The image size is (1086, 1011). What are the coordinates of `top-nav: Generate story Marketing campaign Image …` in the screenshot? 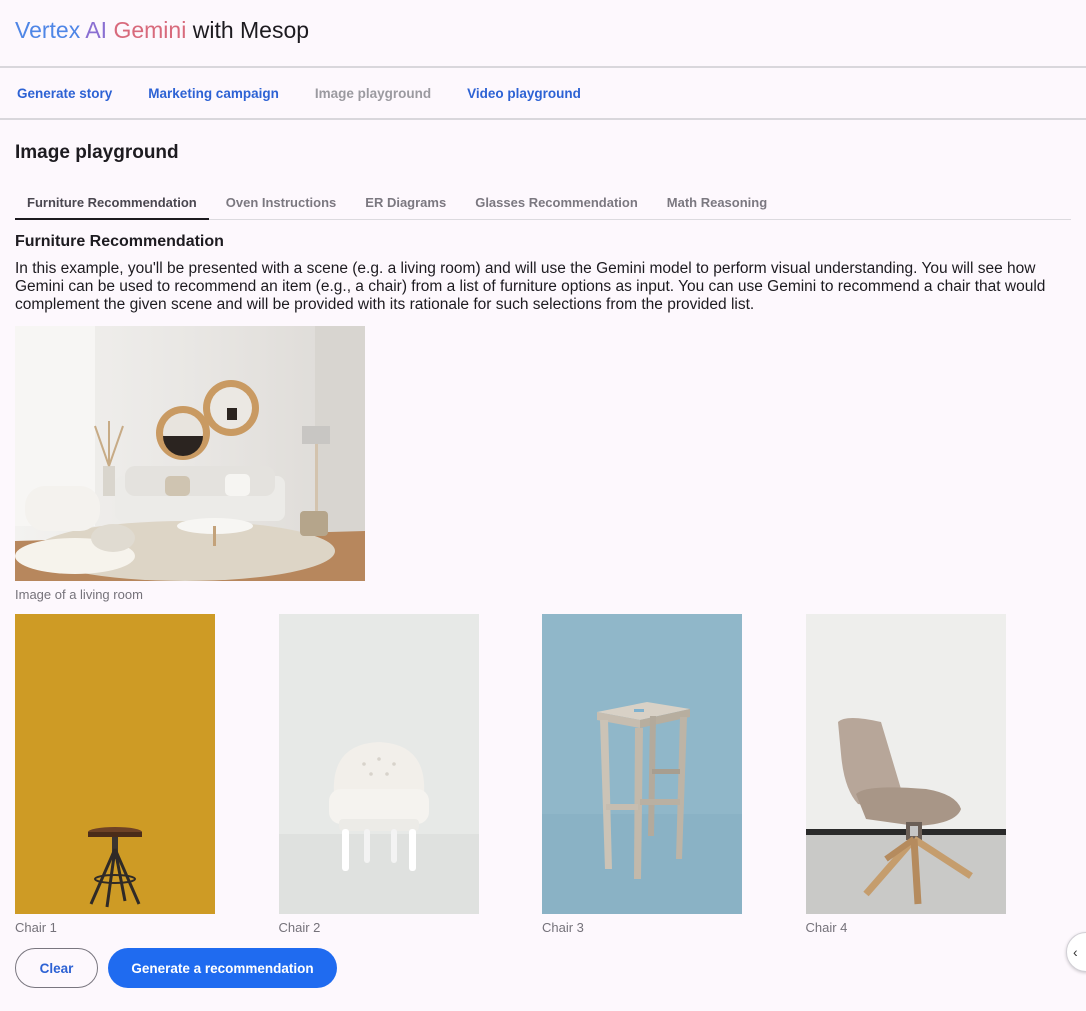 It's located at (543, 94).